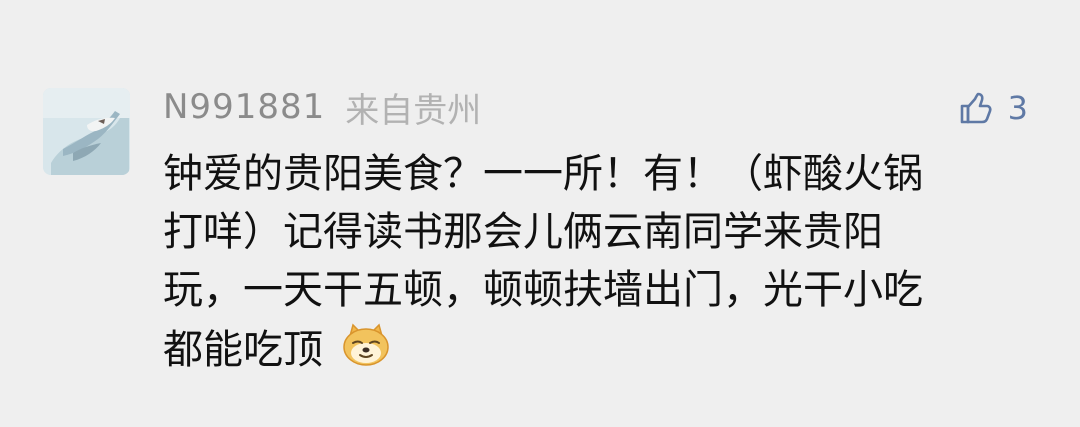 The height and width of the screenshot is (427, 1080). Describe the element at coordinates (366, 345) in the screenshot. I see `doge-emoji-icon` at that location.